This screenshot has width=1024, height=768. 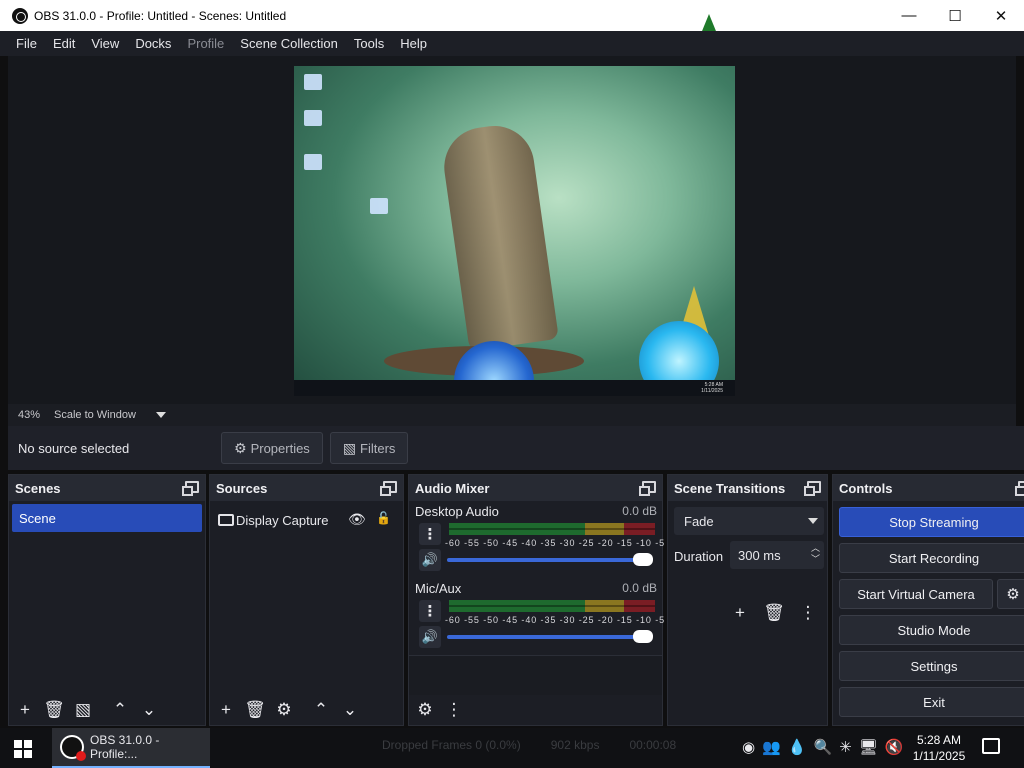 I want to click on properties-label: Properties, so click(x=280, y=448).